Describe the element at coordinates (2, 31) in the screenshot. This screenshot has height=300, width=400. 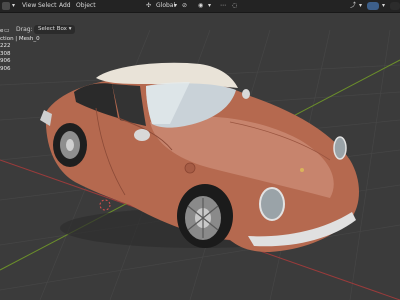
I see `stats-line: e` at that location.